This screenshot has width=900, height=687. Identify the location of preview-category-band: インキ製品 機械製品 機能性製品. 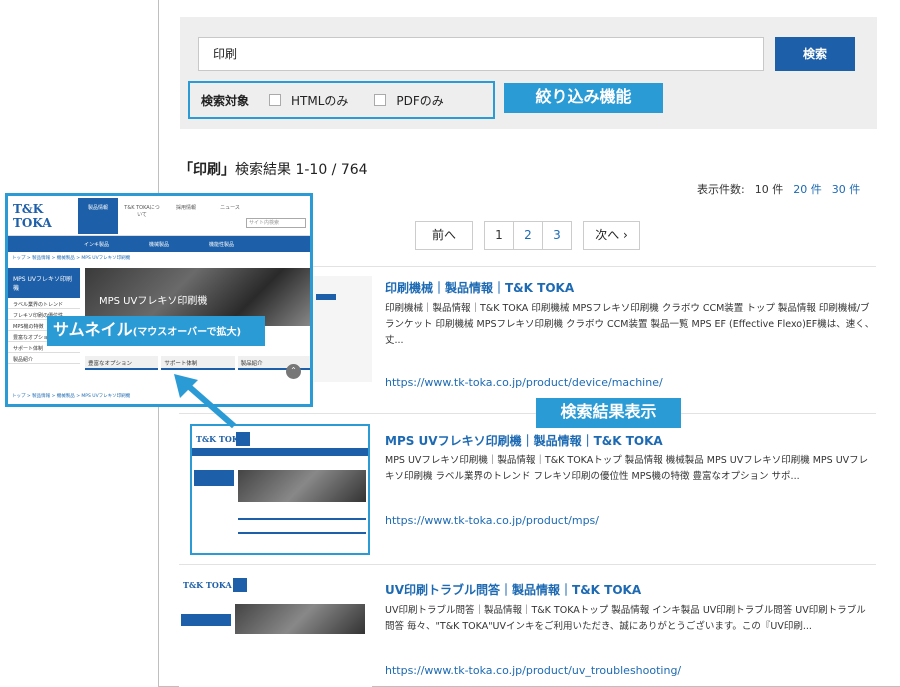
(159, 244).